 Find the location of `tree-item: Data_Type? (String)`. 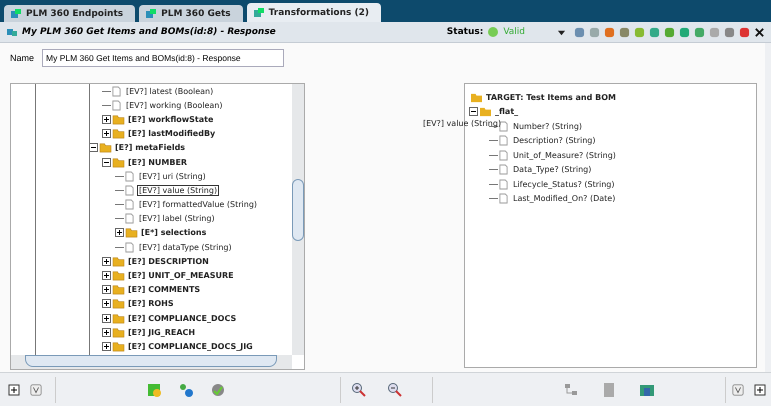

tree-item: Data_Type? (String) is located at coordinates (552, 170).